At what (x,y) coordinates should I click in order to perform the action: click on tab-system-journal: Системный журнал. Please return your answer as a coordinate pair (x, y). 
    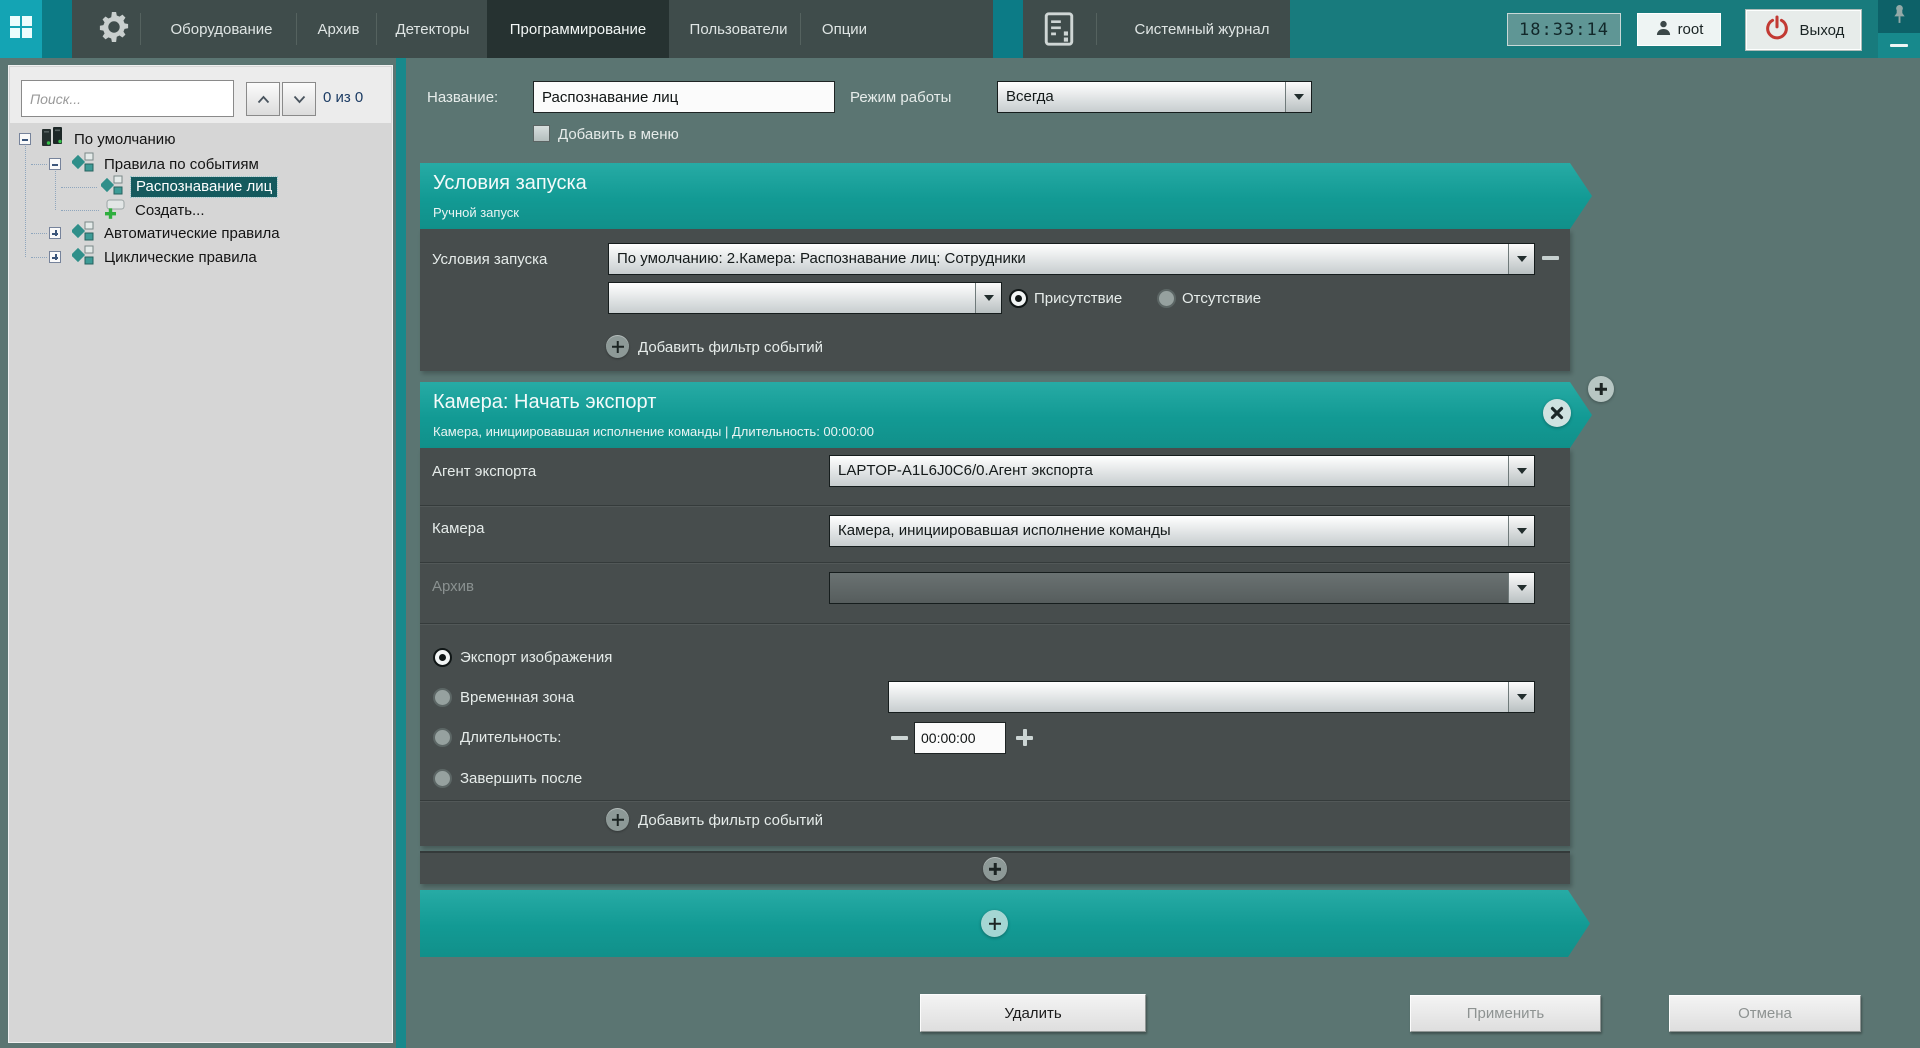
    Looking at the image, I should click on (1202, 29).